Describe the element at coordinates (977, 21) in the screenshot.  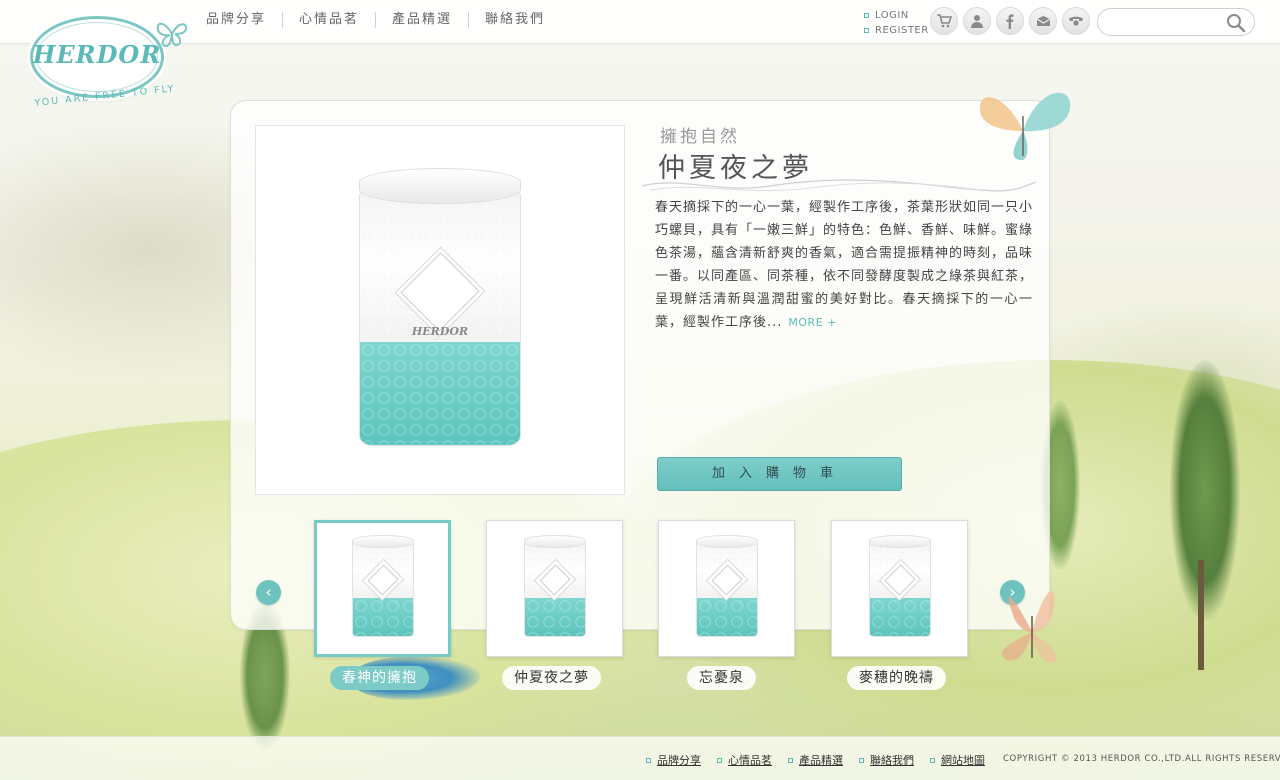
I see `user-icon` at that location.